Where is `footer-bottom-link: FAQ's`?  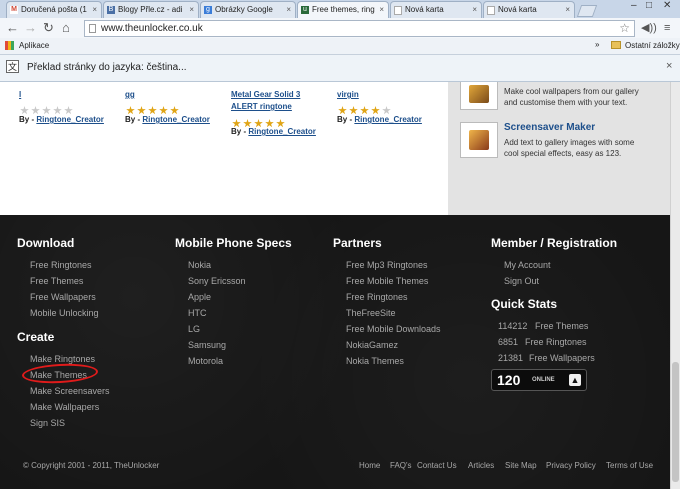
footer-bottom-link: FAQ's is located at coordinates (401, 465).